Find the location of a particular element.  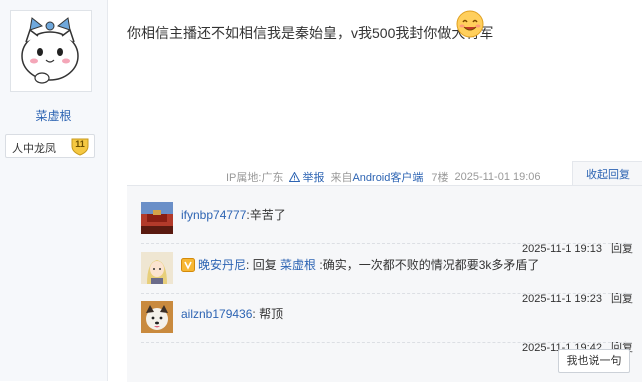

reply-line: ailznb179436 : 帮顶 is located at coordinates (232, 313).